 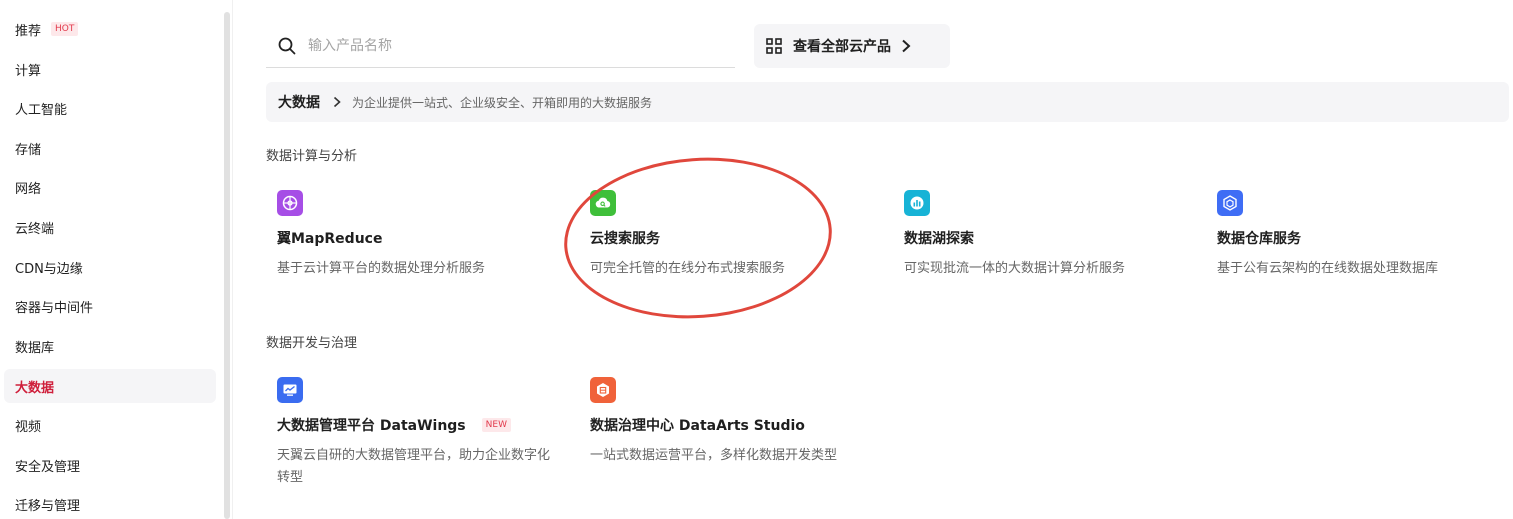 What do you see at coordinates (312, 156) in the screenshot?
I see `section-title-compute-analysis: 数据计算与分析` at bounding box center [312, 156].